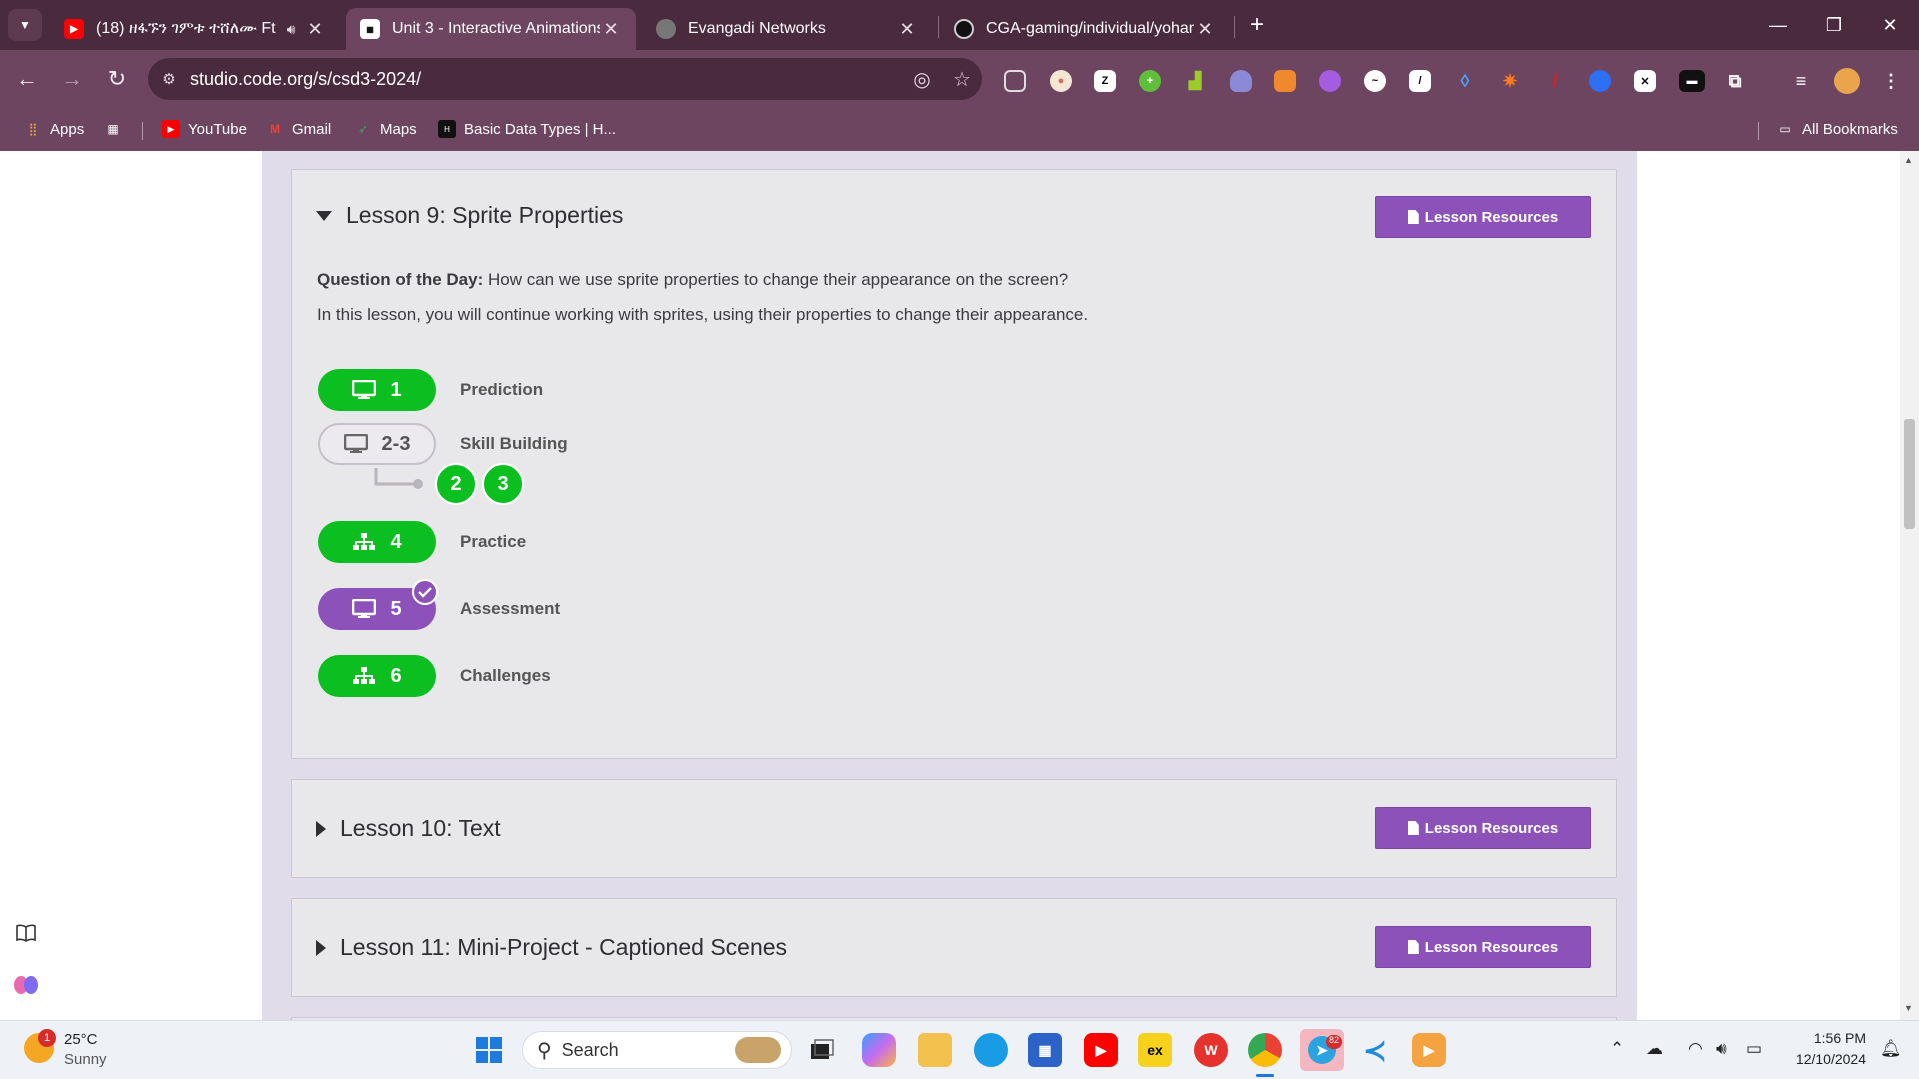 The height and width of the screenshot is (1079, 1919). What do you see at coordinates (1908, 160) in the screenshot?
I see `scroll-up-icon: ▲` at bounding box center [1908, 160].